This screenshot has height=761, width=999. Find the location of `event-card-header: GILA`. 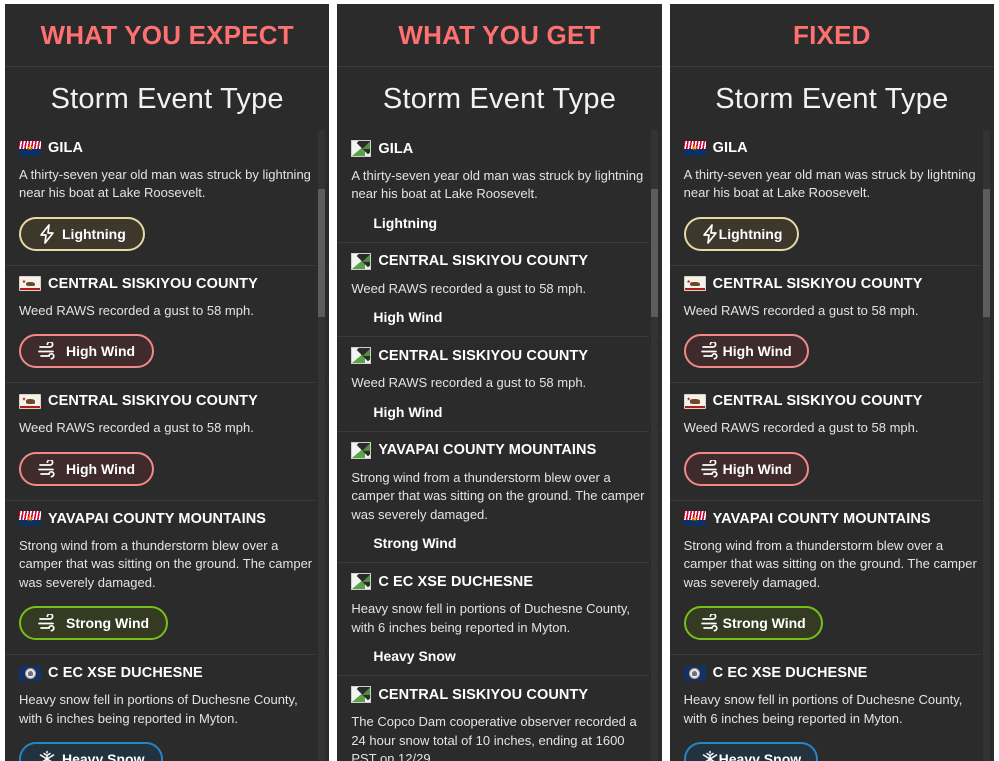

event-card-header: GILA is located at coordinates (167, 148).